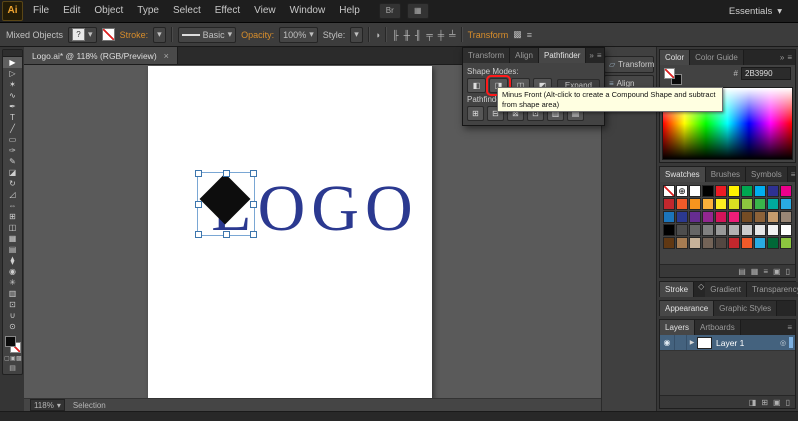 This screenshot has height=424, width=800. I want to click on column-graph-tool: ▥, so click(12, 293).